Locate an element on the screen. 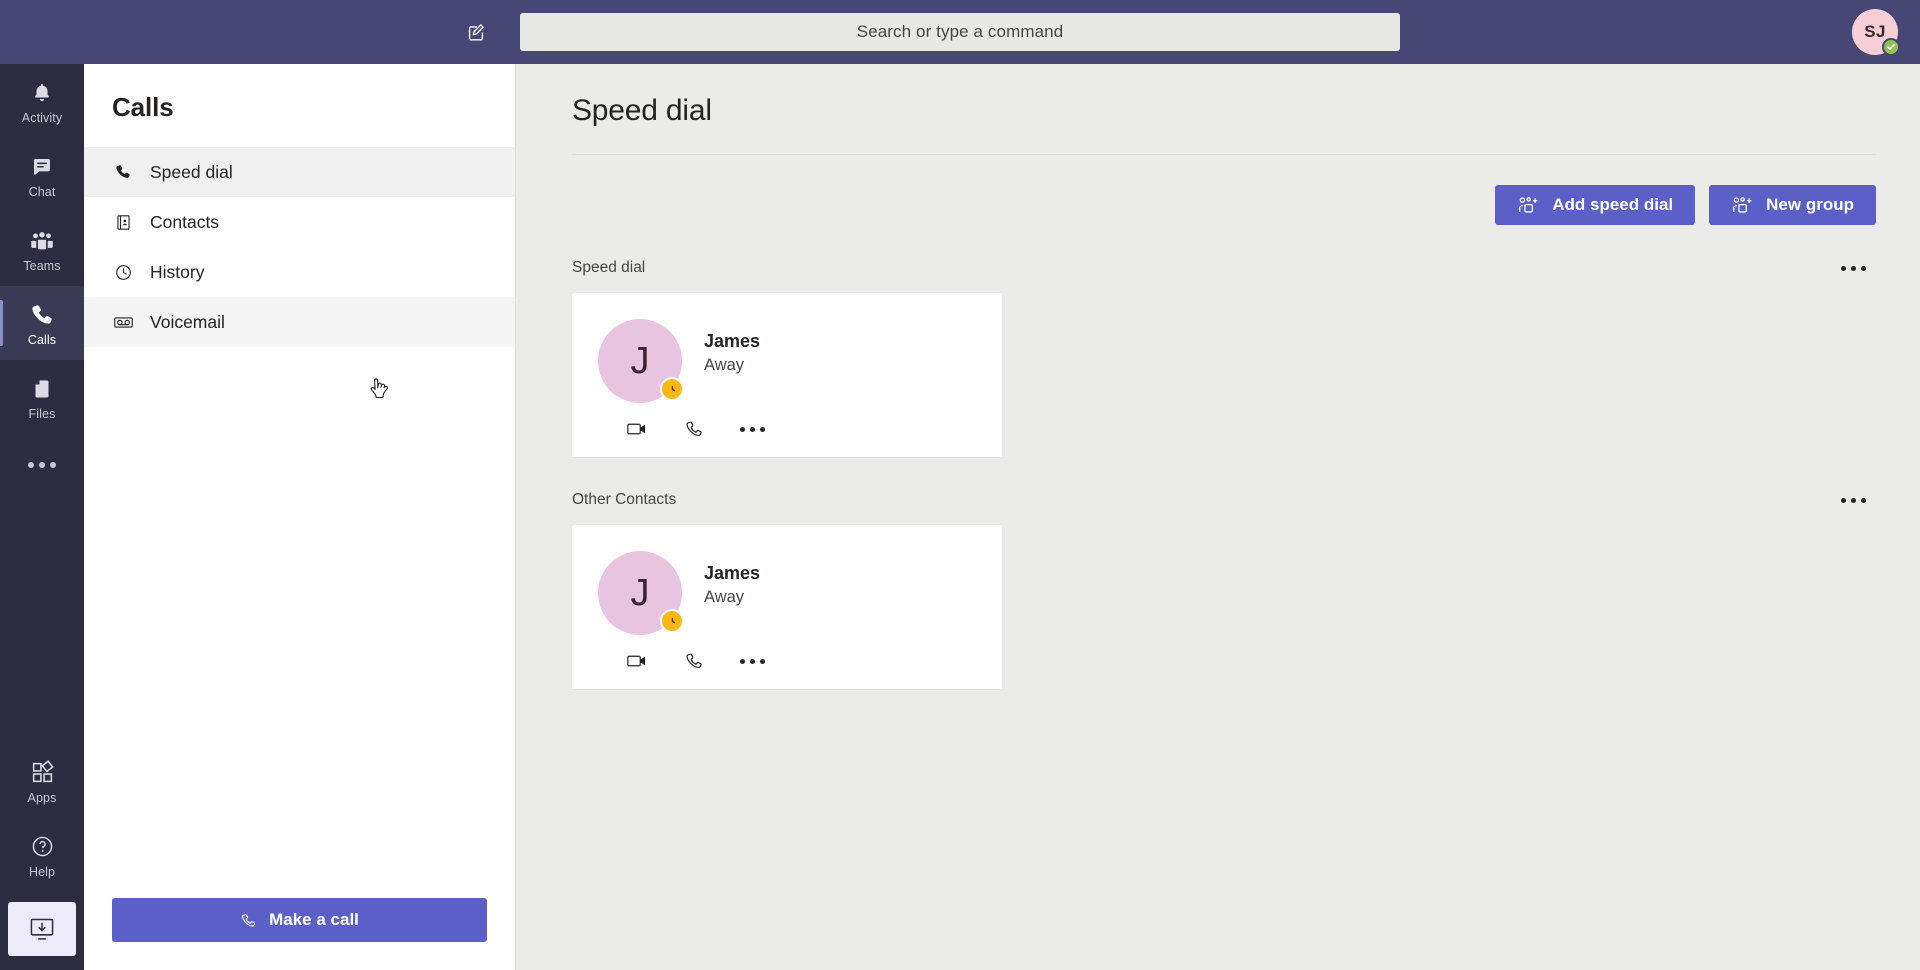  sidebar-item-calls: Calls is located at coordinates (42, 323).